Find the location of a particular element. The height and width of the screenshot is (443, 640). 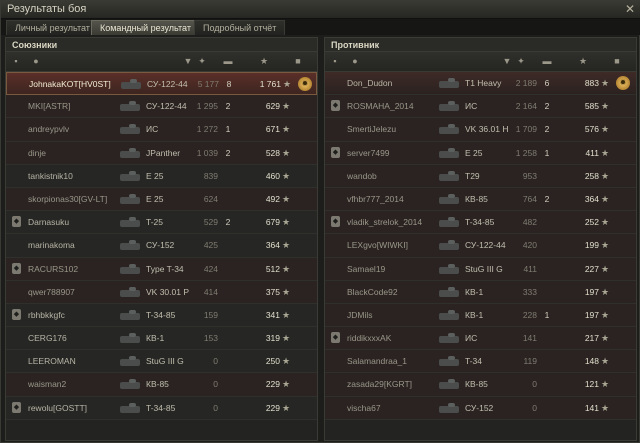

player-row: Salamandraa_1 T-34 119 148 ★ is located at coordinates (480, 362).